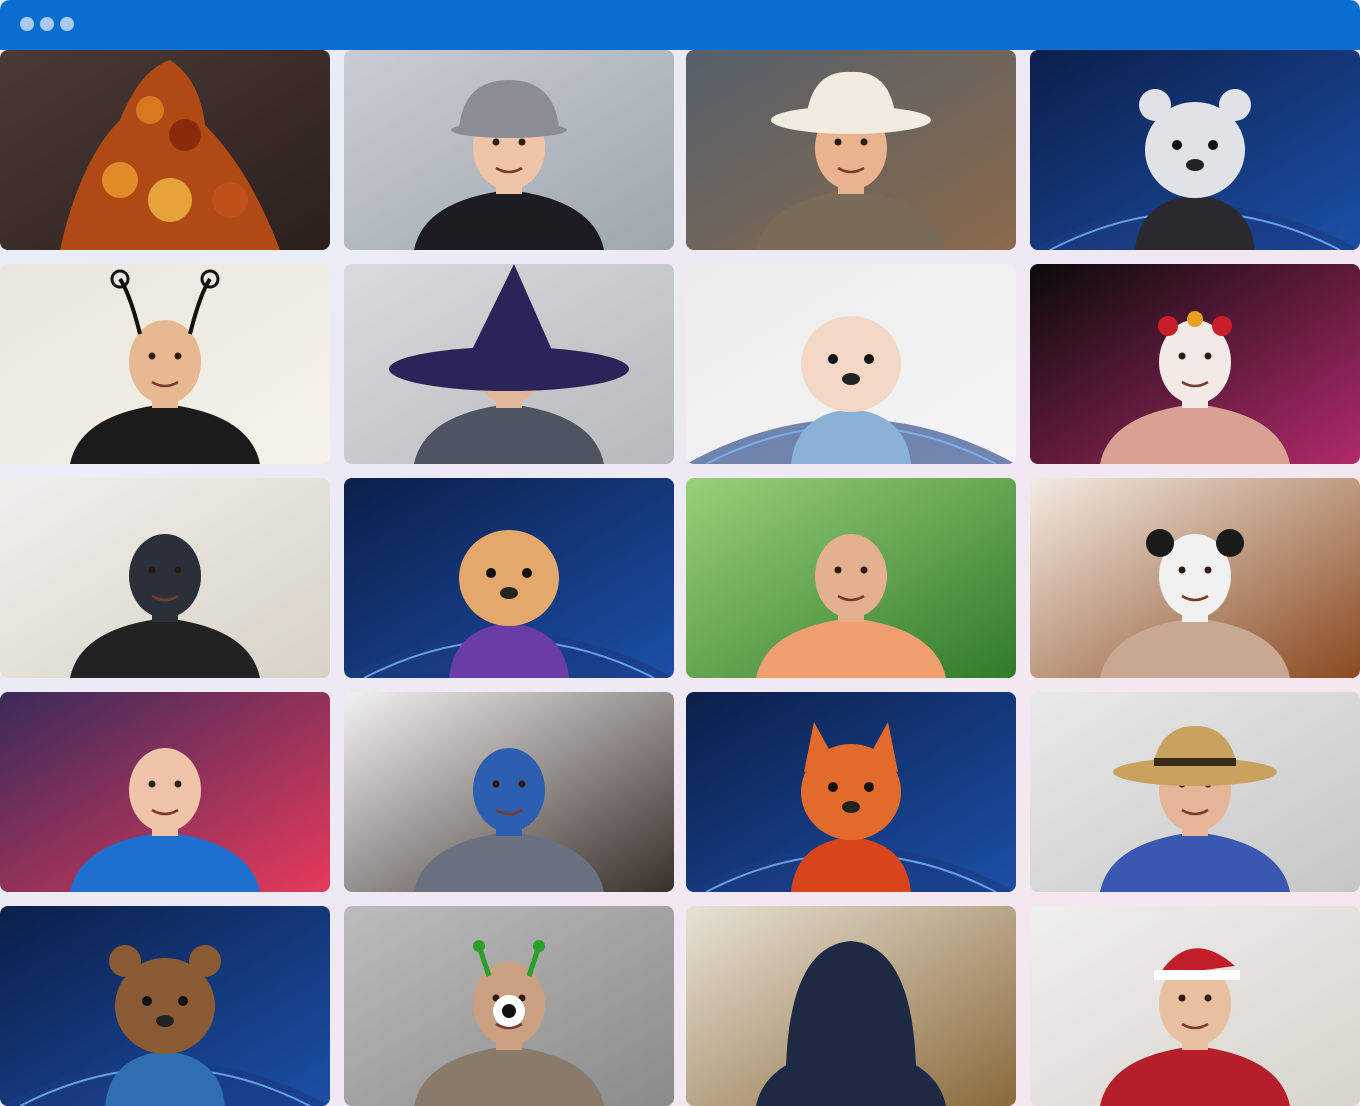  I want to click on participant-tile-neon-skull-mask, so click(165, 578).